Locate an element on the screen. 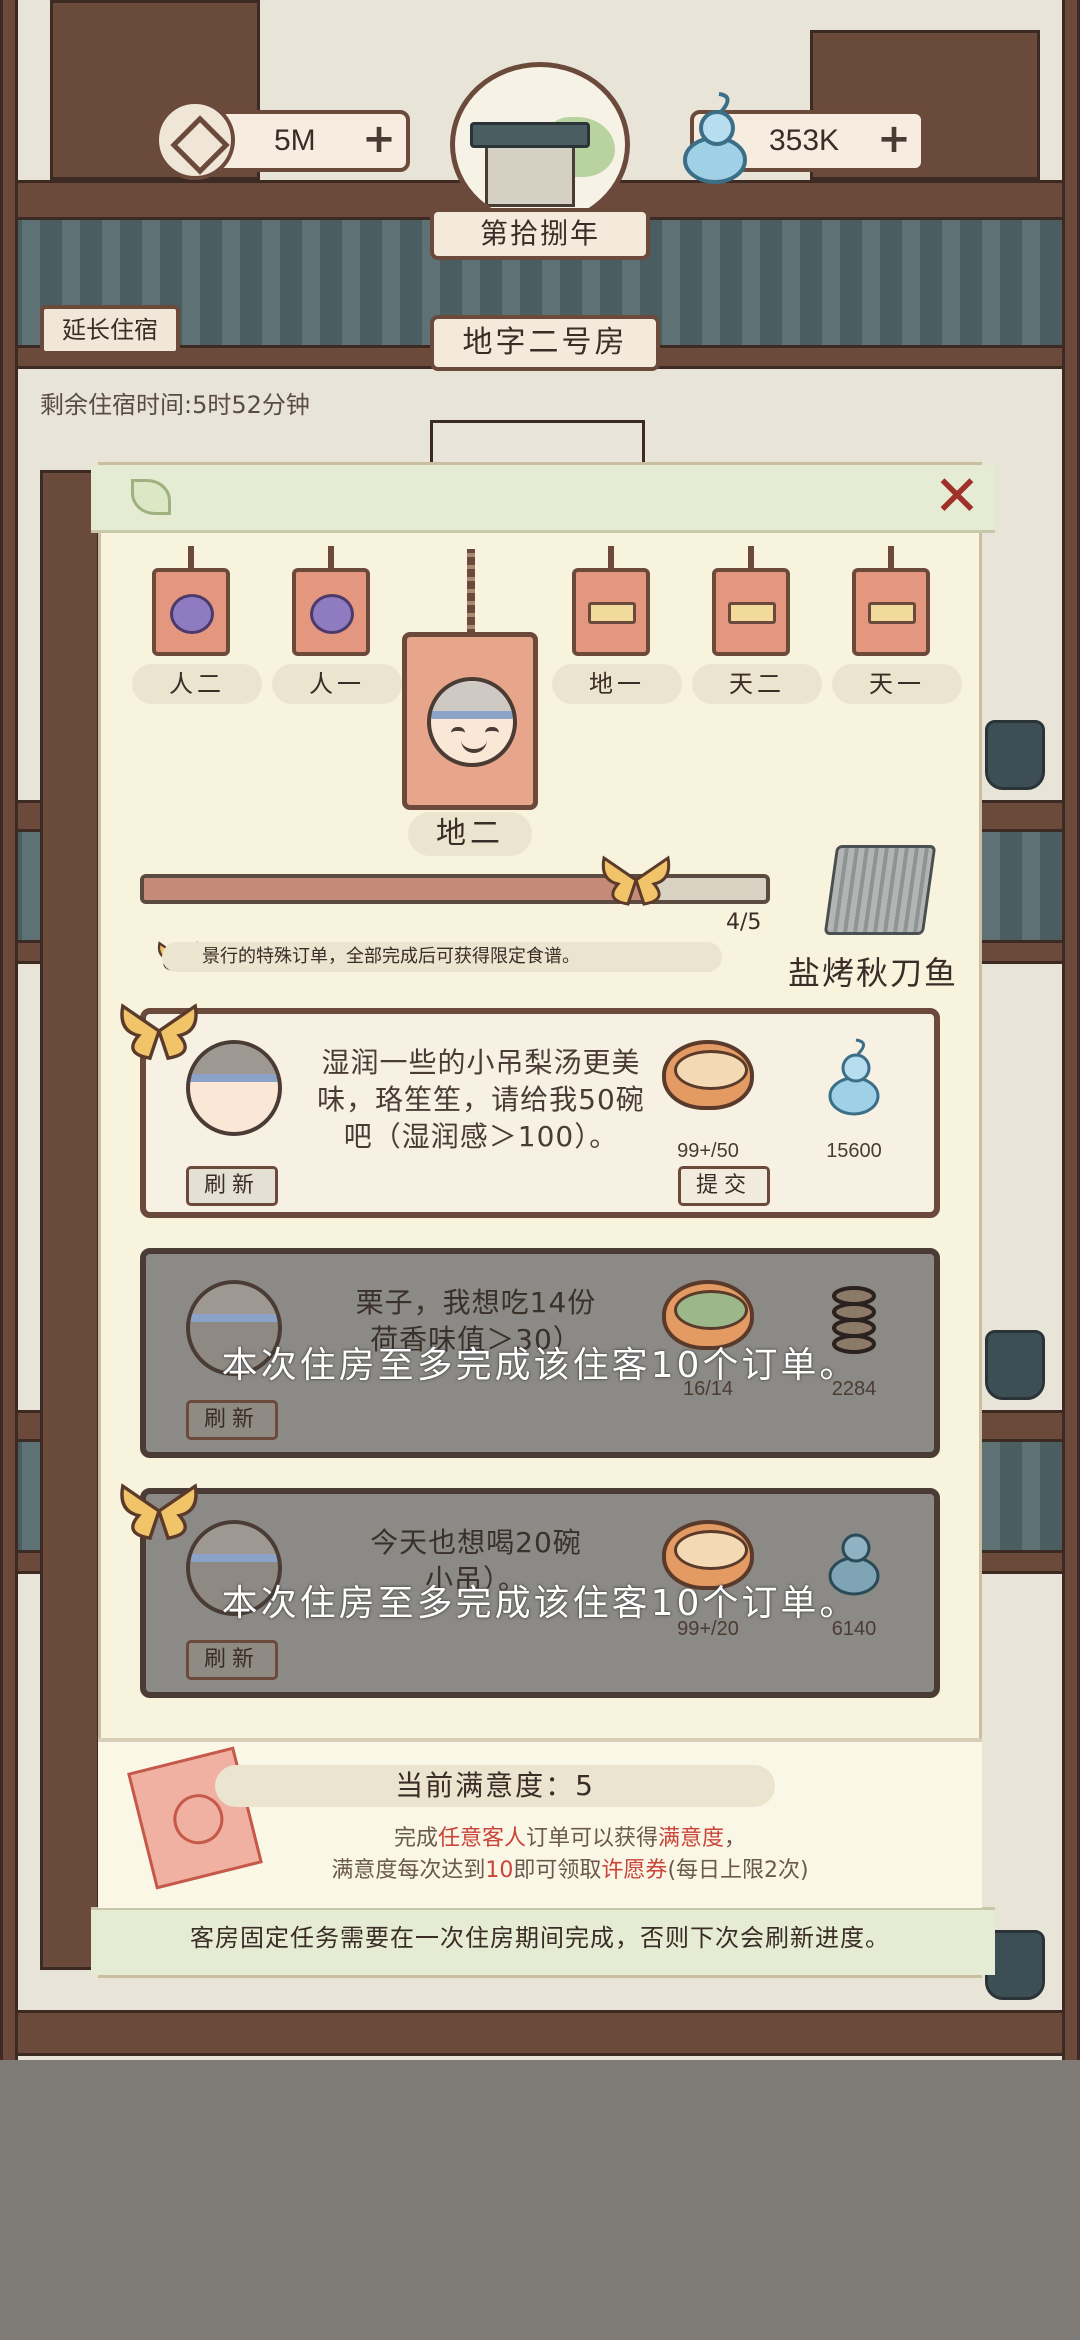 Image resolution: width=1080 pixels, height=2340 pixels. room-name-plate: 地字二号房 is located at coordinates (545, 343).